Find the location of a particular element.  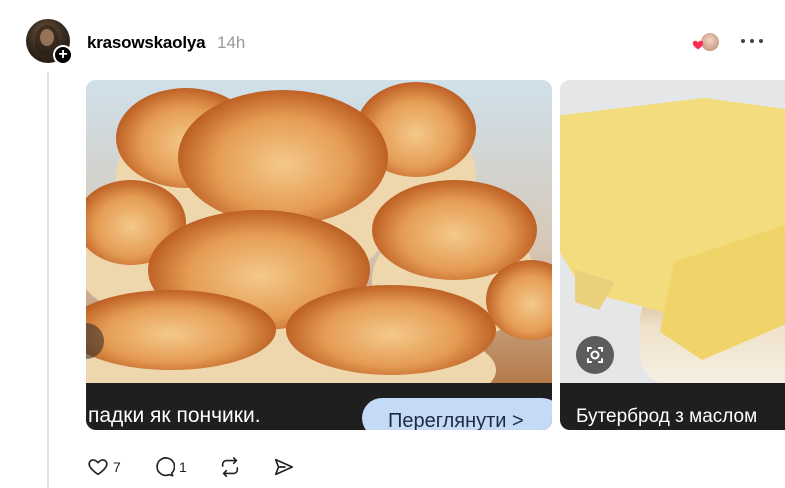

visual-search-icon is located at coordinates (595, 355).